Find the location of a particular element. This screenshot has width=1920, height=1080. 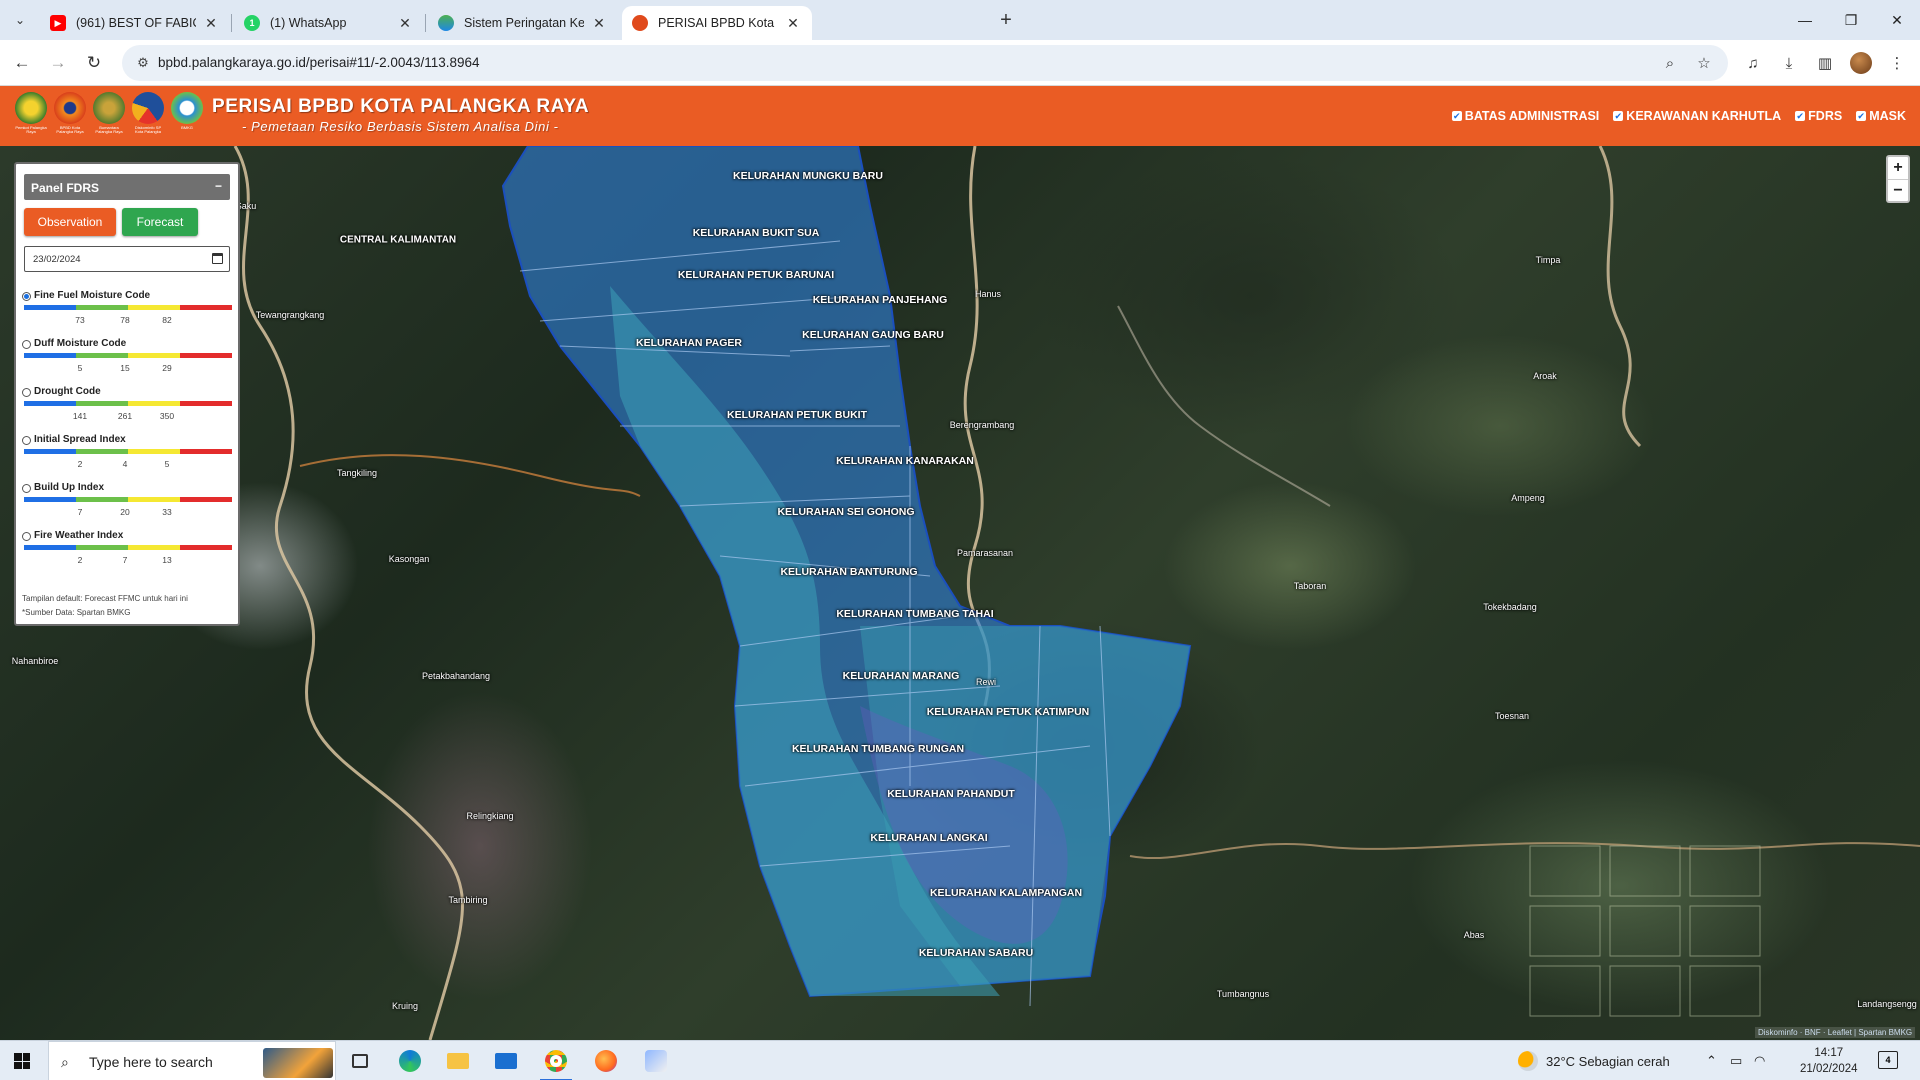

fdrs-index-option: Fine Fuel Moisture Code 73 78 82 is located at coordinates (127, 314).